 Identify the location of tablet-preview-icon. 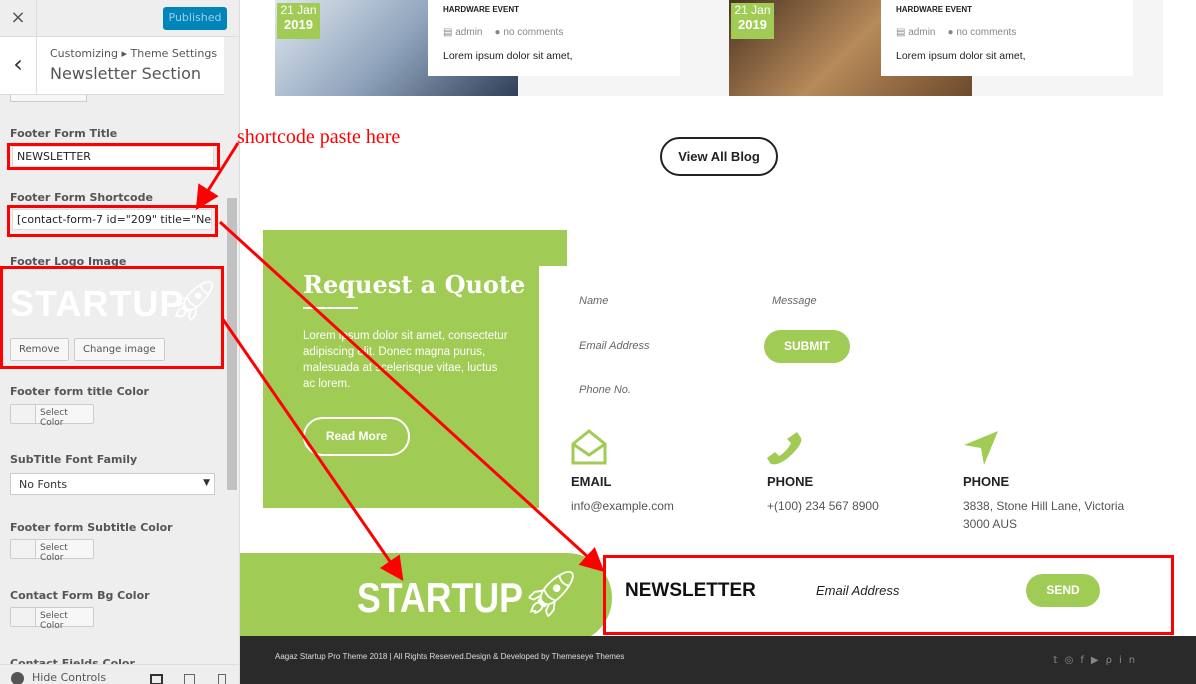
(189, 679).